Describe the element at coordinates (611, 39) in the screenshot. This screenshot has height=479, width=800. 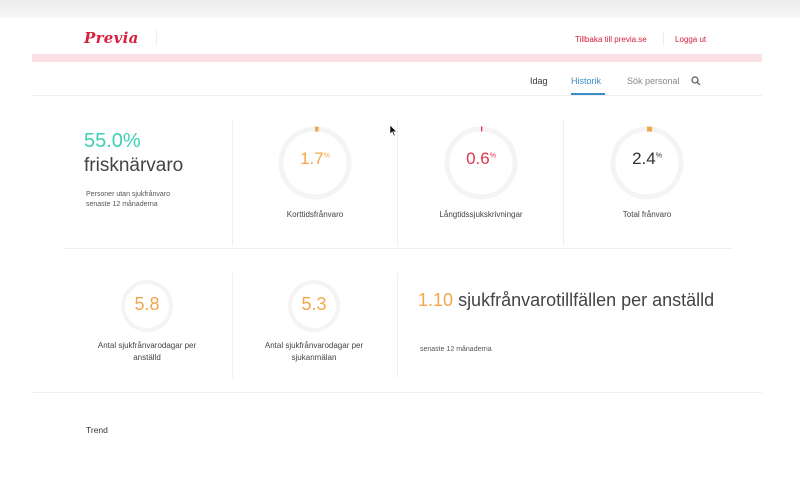
I see `back-to-previa-link: Tillbaka till previa.se` at that location.